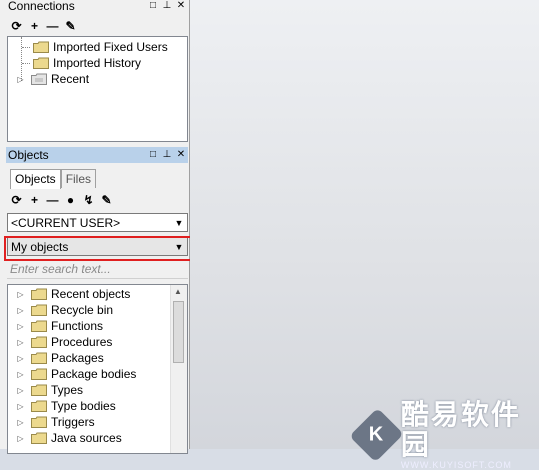  I want to click on tree-item: ▷ Triggers, so click(55, 422).